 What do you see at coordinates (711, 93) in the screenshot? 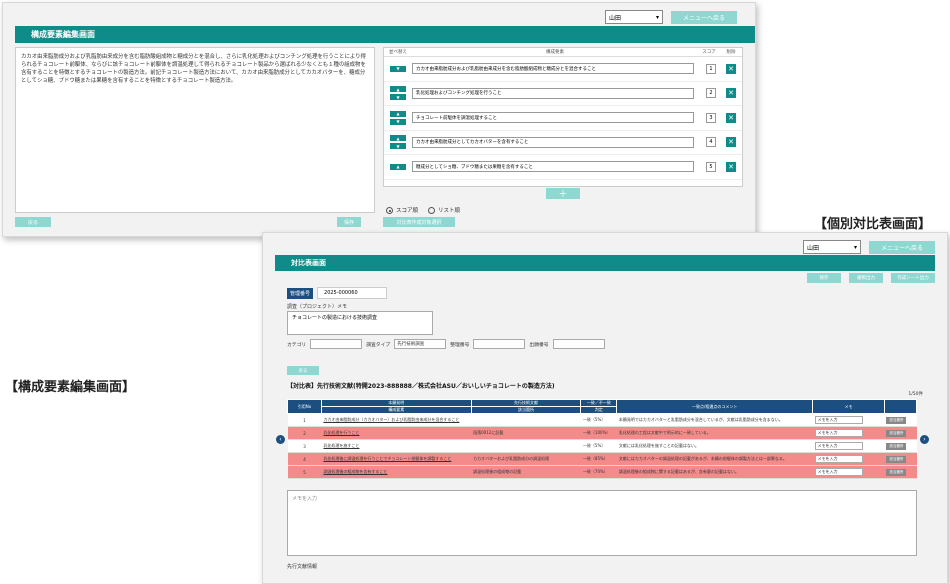
I see `score-input: 2` at bounding box center [711, 93].